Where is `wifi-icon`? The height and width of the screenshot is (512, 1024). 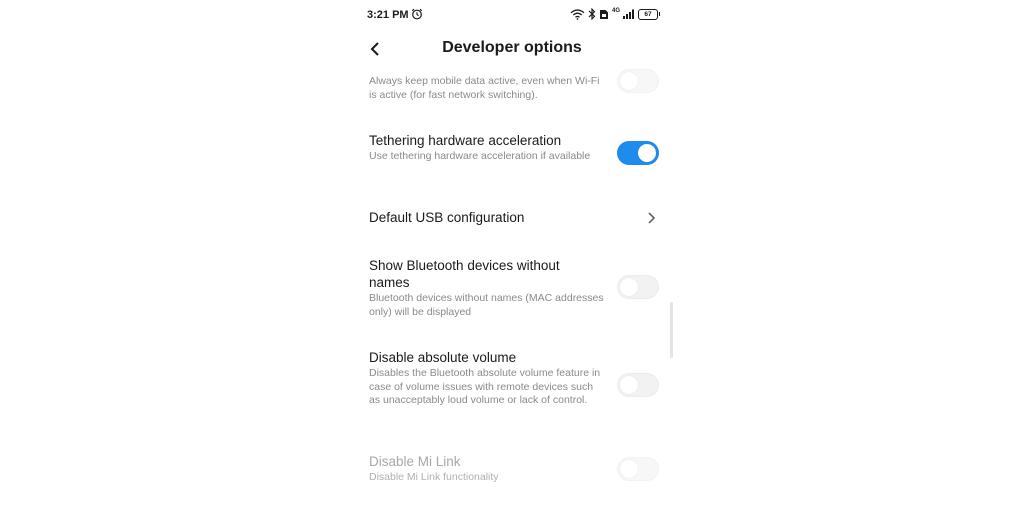
wifi-icon is located at coordinates (577, 14).